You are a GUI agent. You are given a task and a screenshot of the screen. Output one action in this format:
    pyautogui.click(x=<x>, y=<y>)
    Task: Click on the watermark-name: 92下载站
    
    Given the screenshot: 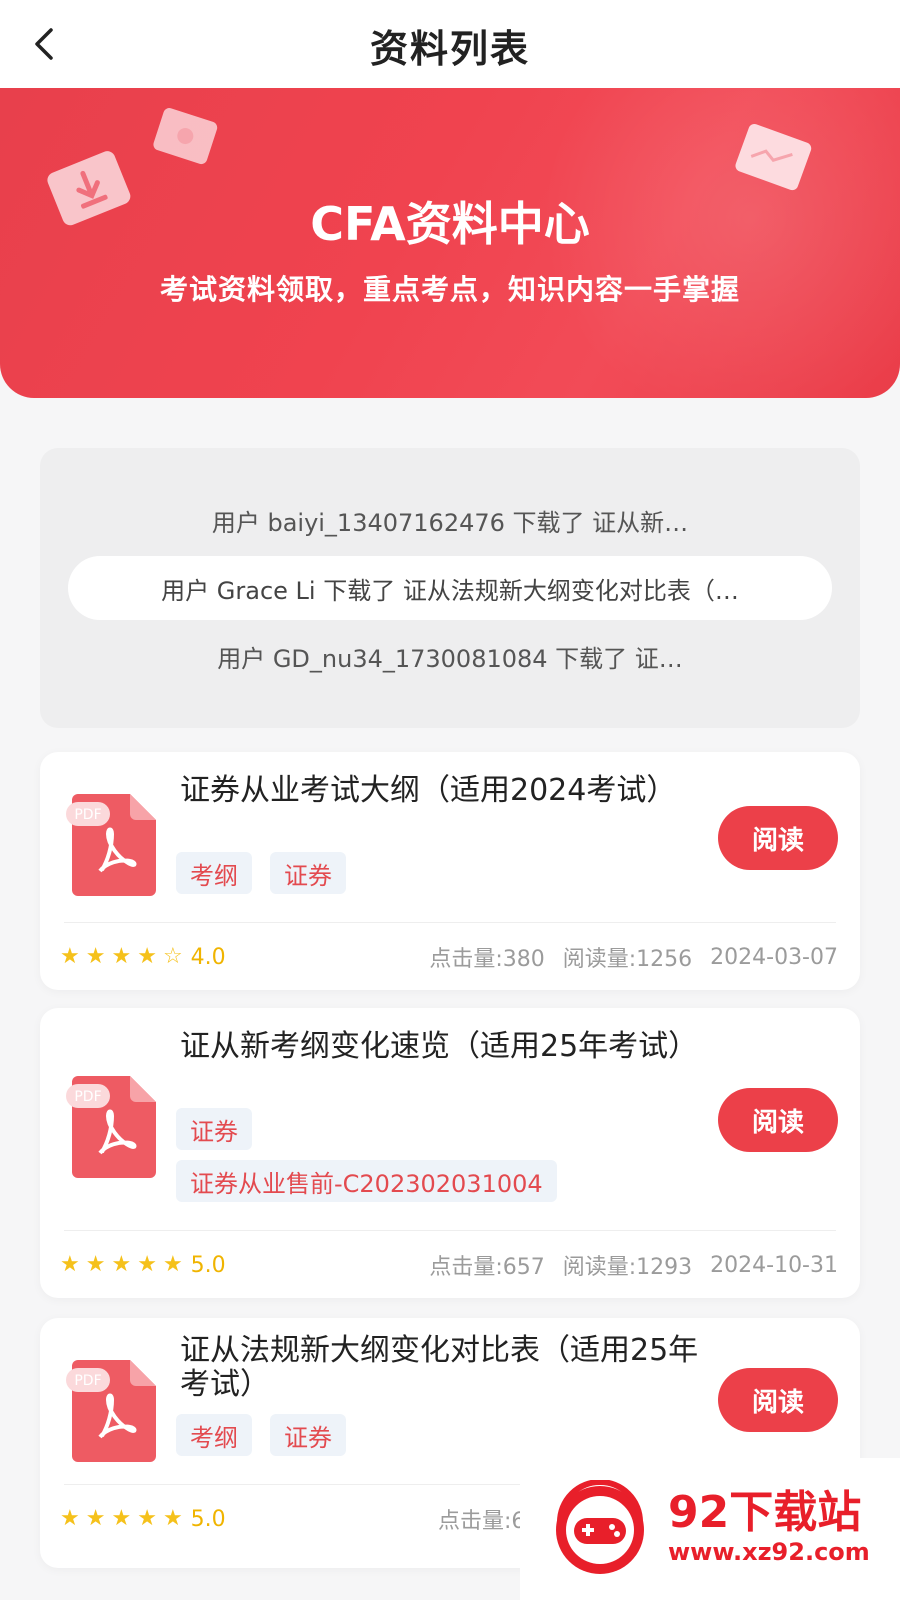 What is the action you would take?
    pyautogui.click(x=765, y=1512)
    